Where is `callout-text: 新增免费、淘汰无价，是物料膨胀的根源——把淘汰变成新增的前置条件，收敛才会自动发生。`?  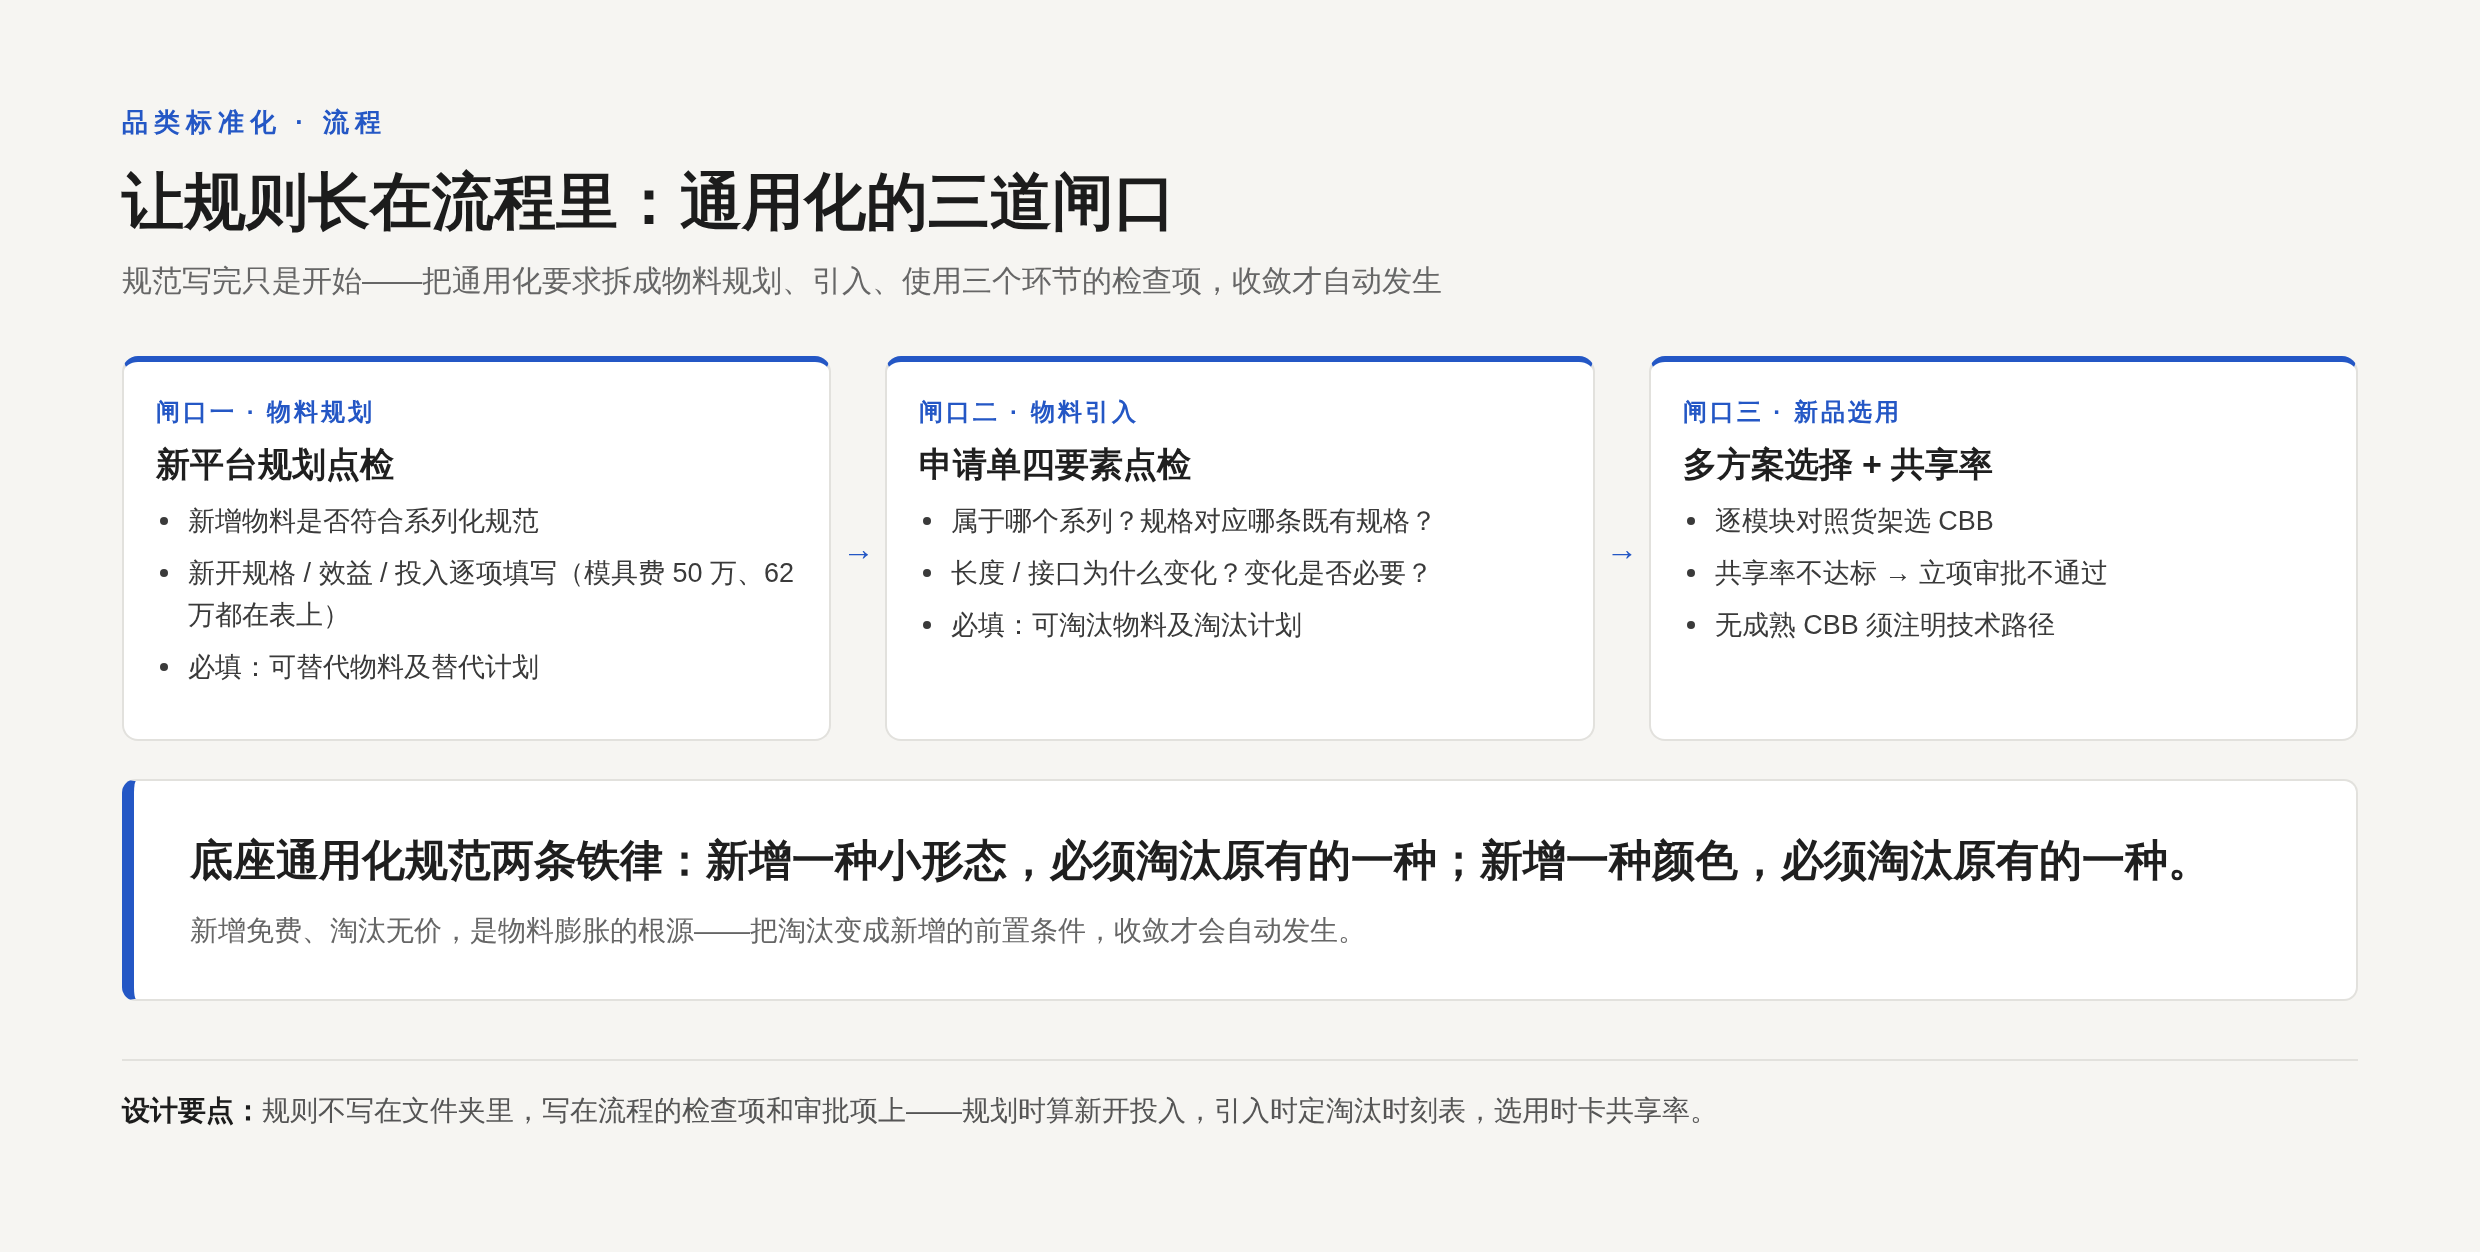 callout-text: 新增免费、淘汰无价，是物料膨胀的根源——把淘汰变成新增的前置条件，收敛才会自动发生。 is located at coordinates (778, 931).